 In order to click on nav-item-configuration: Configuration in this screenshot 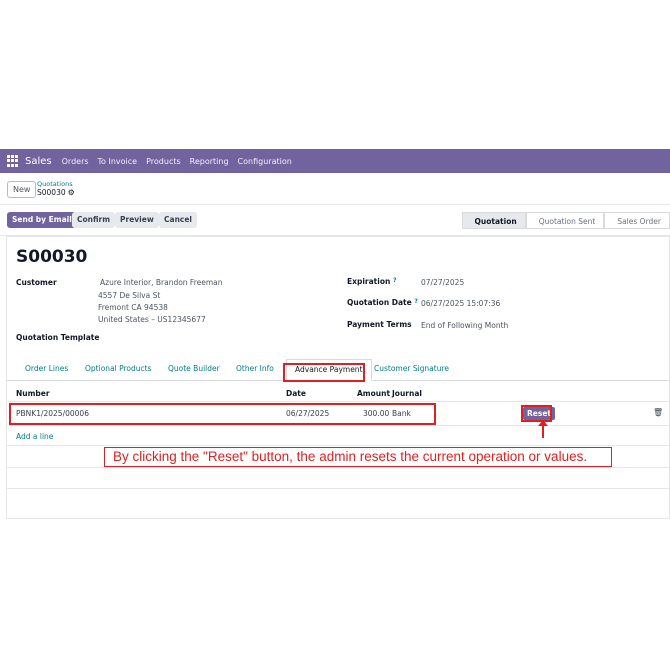, I will do `click(265, 161)`.